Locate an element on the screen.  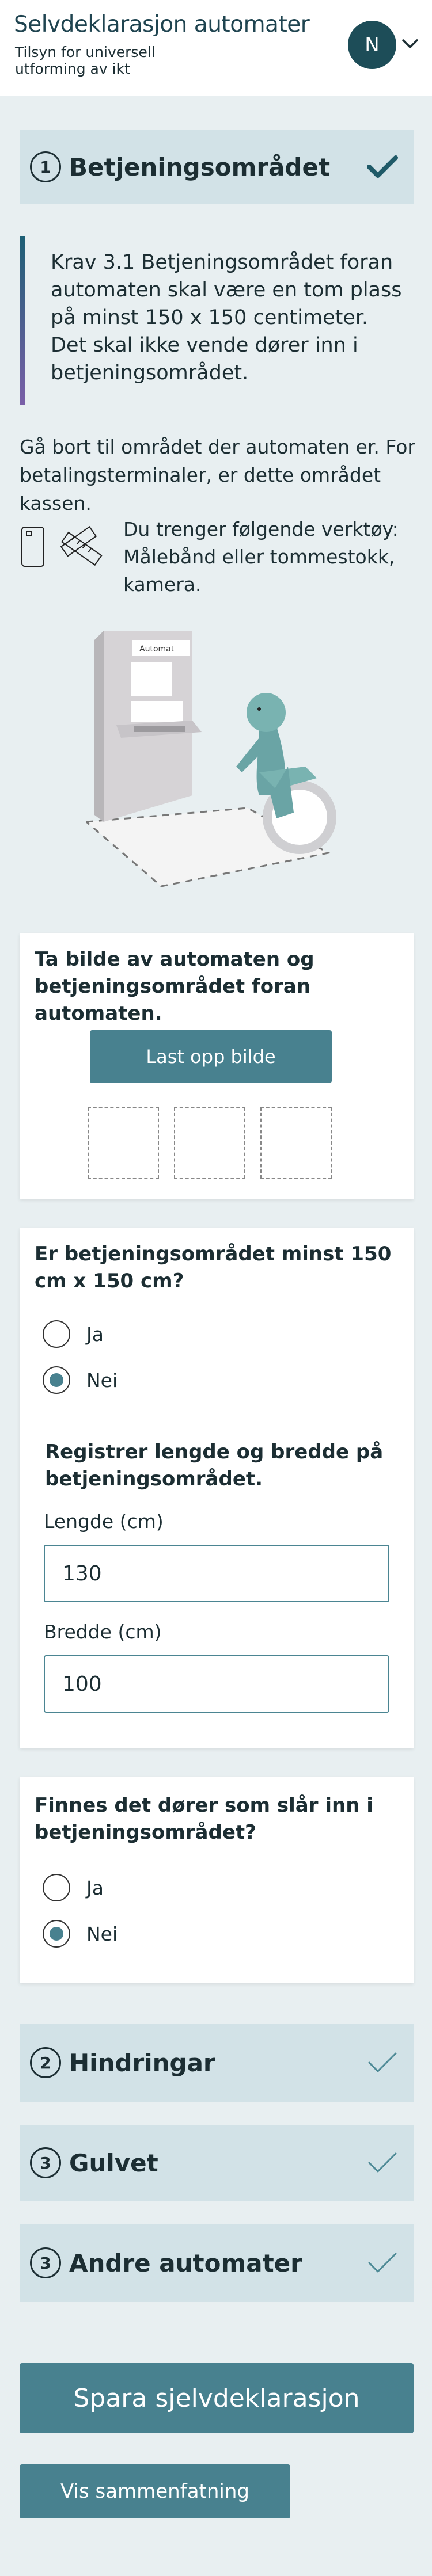
chevron-down-icon is located at coordinates (410, 43).